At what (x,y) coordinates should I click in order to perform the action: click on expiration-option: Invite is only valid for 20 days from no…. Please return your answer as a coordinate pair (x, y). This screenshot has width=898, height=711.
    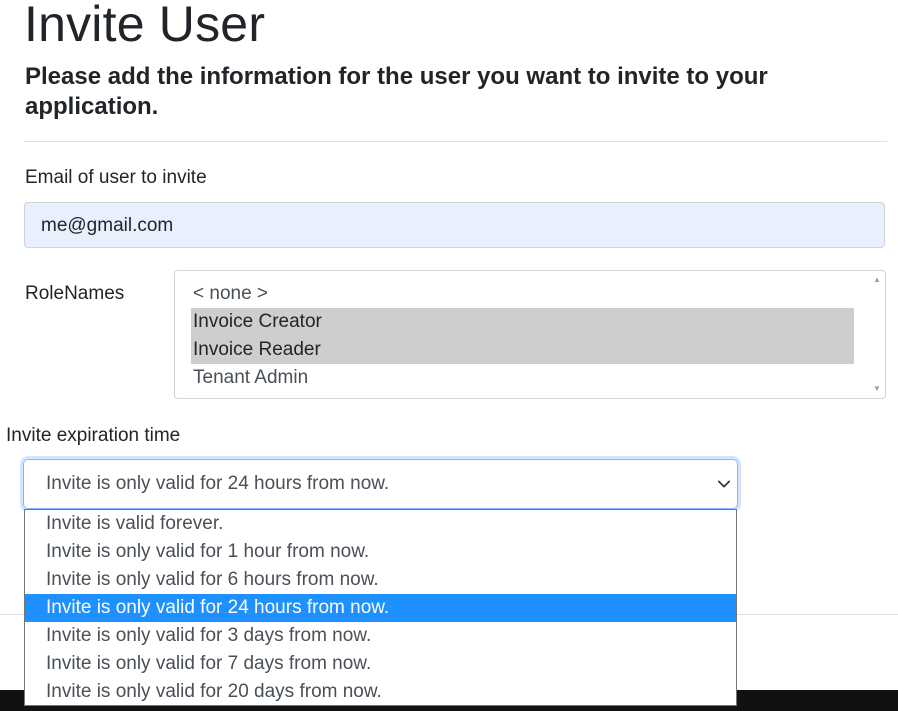
    Looking at the image, I should click on (380, 692).